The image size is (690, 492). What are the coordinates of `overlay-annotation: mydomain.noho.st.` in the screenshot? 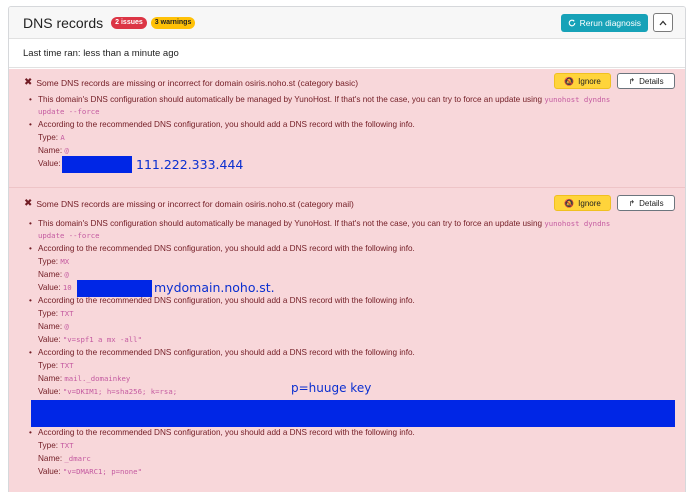 It's located at (214, 287).